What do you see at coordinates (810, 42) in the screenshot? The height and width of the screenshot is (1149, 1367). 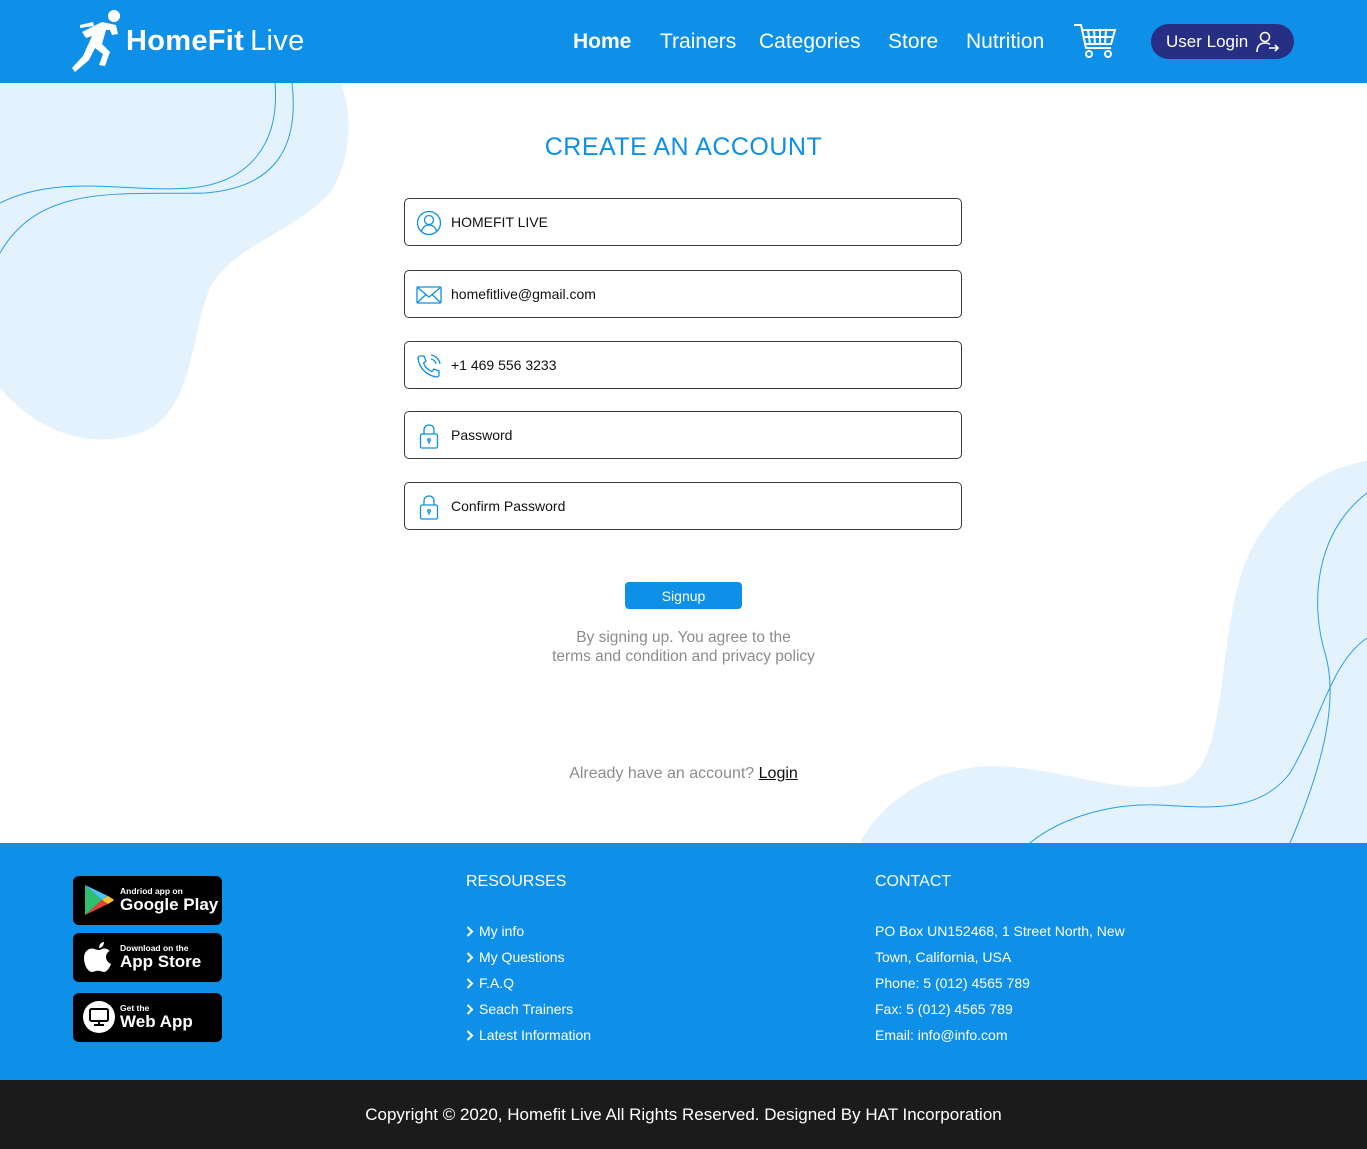 I see `nav-categories: Categories` at bounding box center [810, 42].